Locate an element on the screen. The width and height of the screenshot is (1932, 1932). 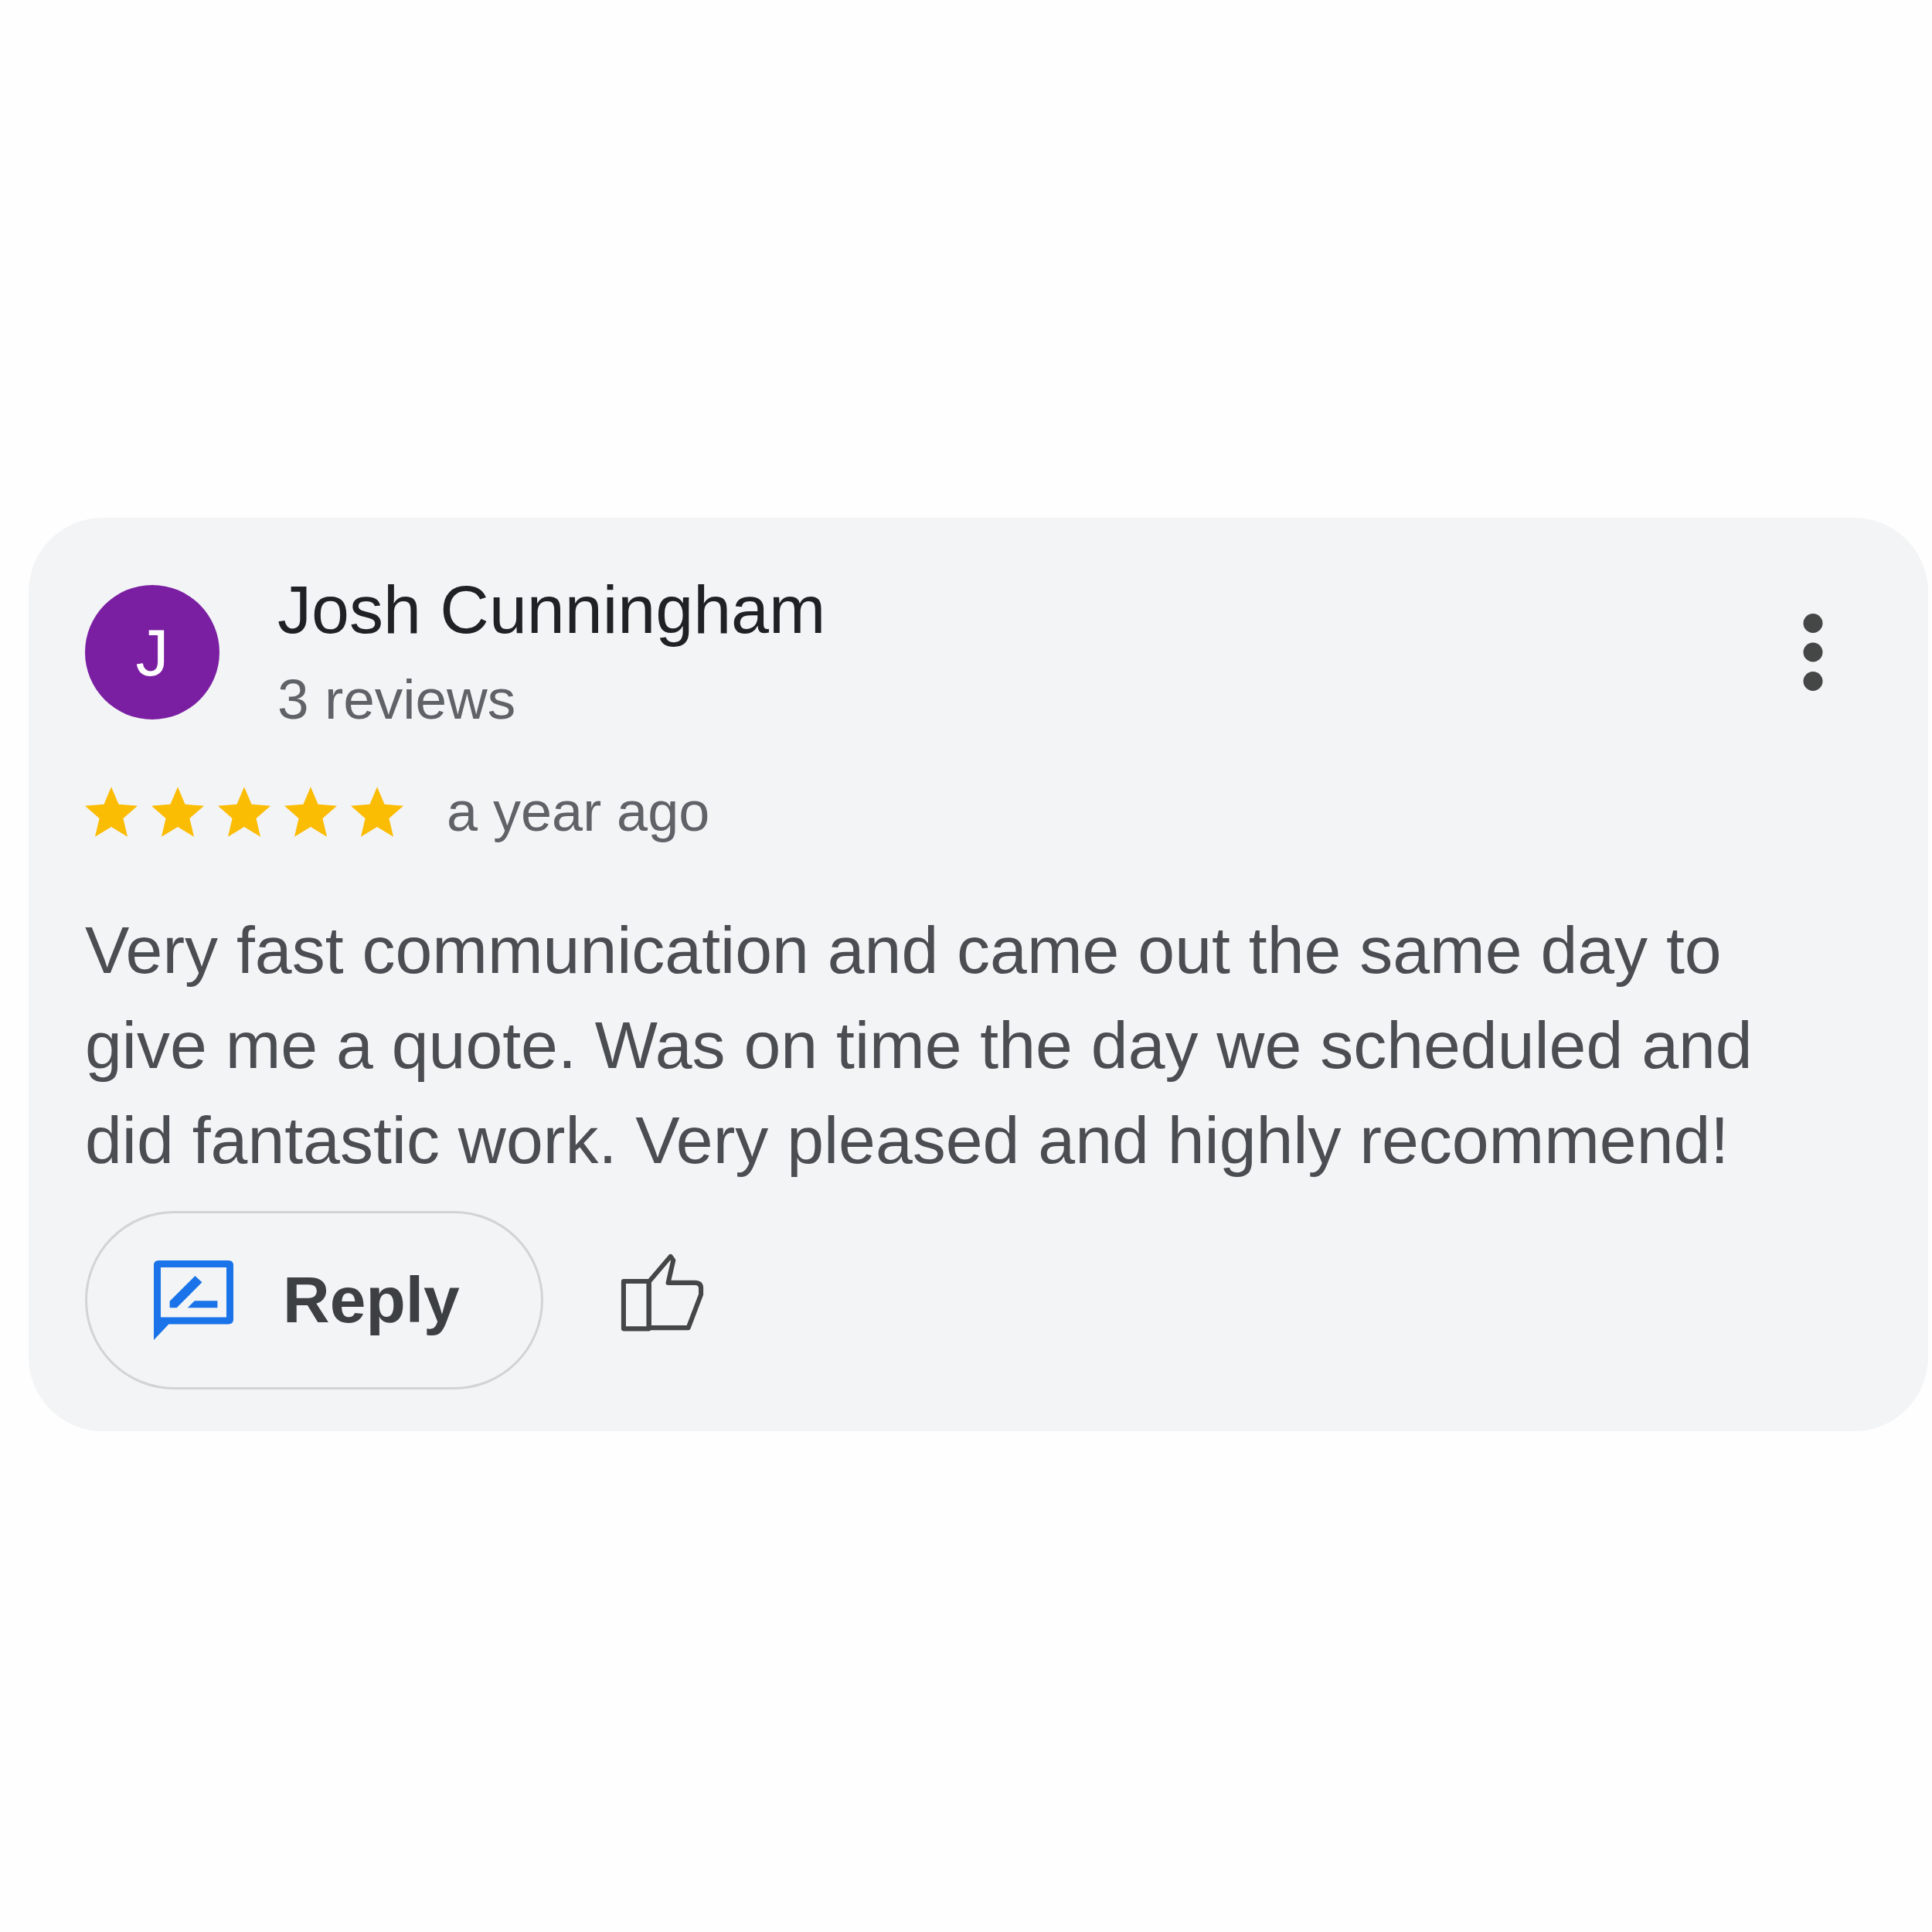
reply-button: Reply is located at coordinates (314, 1300).